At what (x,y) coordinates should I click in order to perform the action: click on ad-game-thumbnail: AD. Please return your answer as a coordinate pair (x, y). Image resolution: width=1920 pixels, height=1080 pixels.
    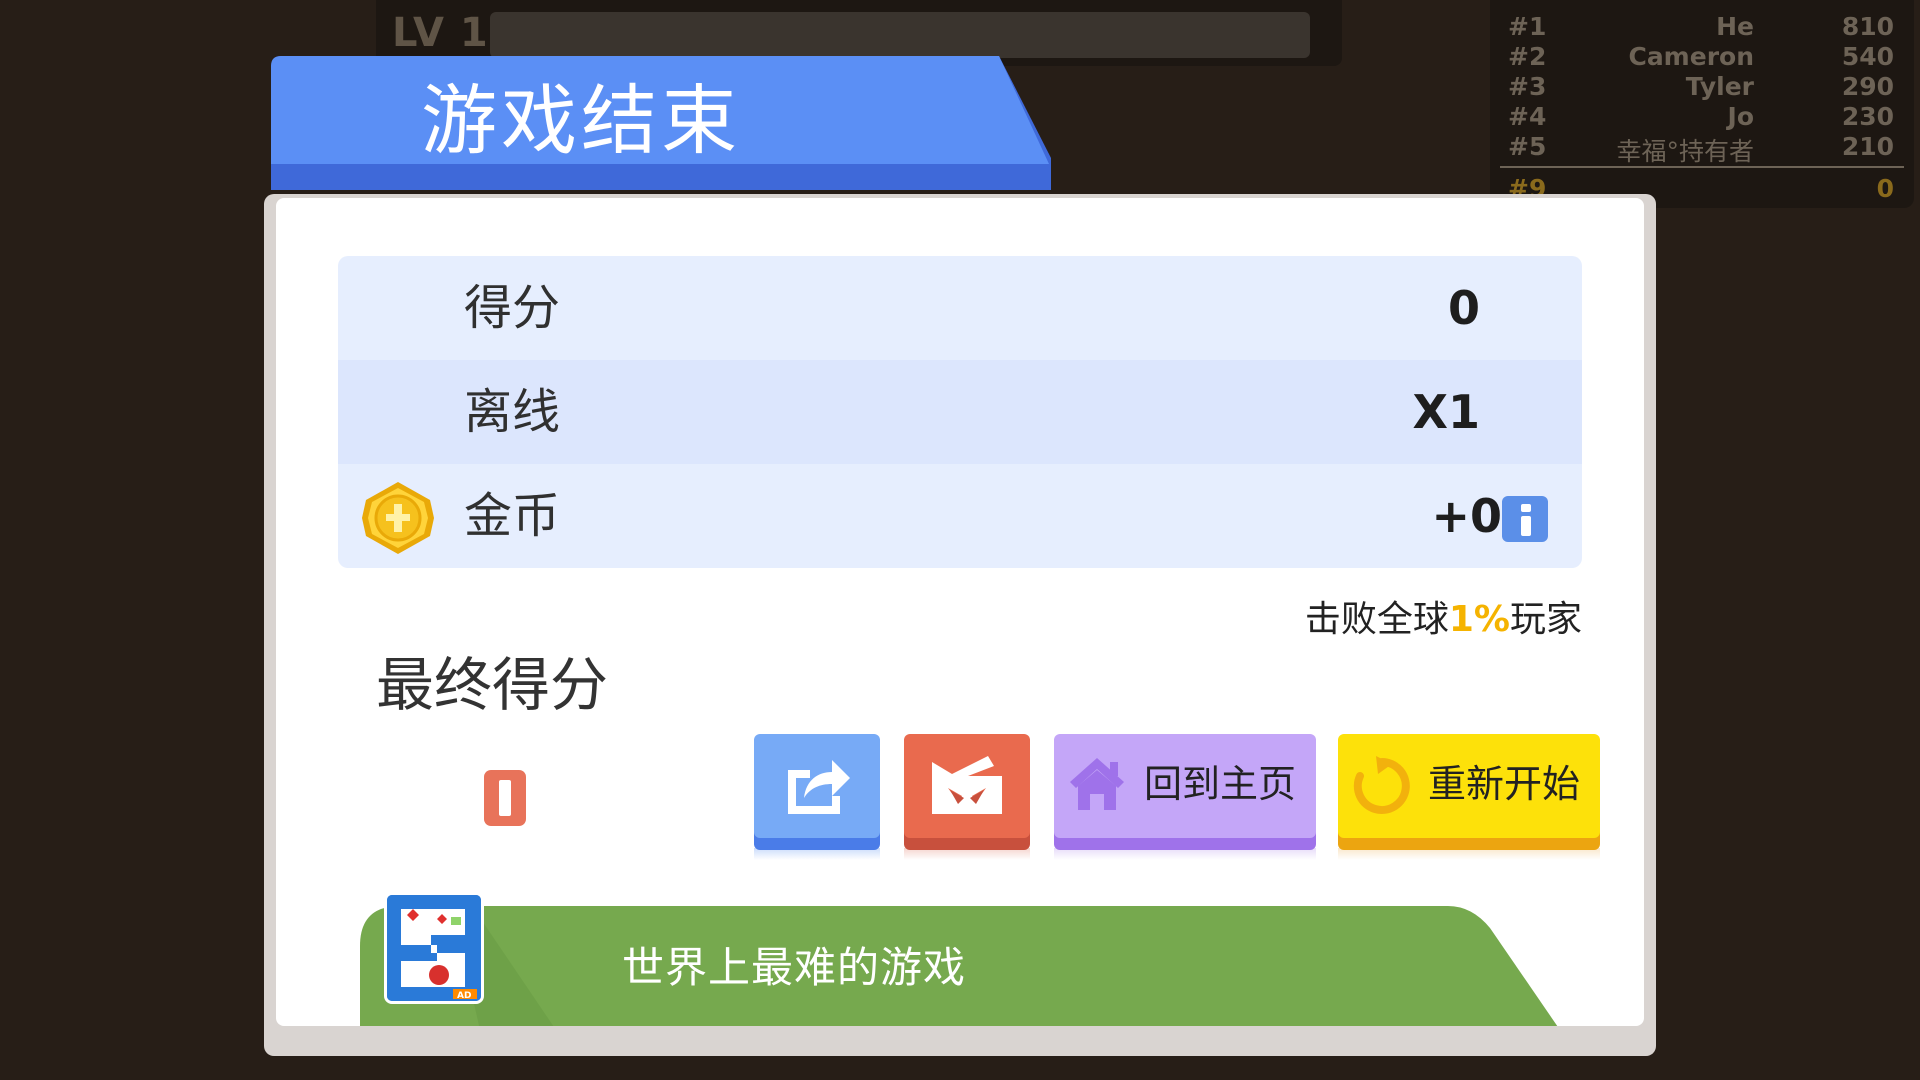
    Looking at the image, I should click on (434, 948).